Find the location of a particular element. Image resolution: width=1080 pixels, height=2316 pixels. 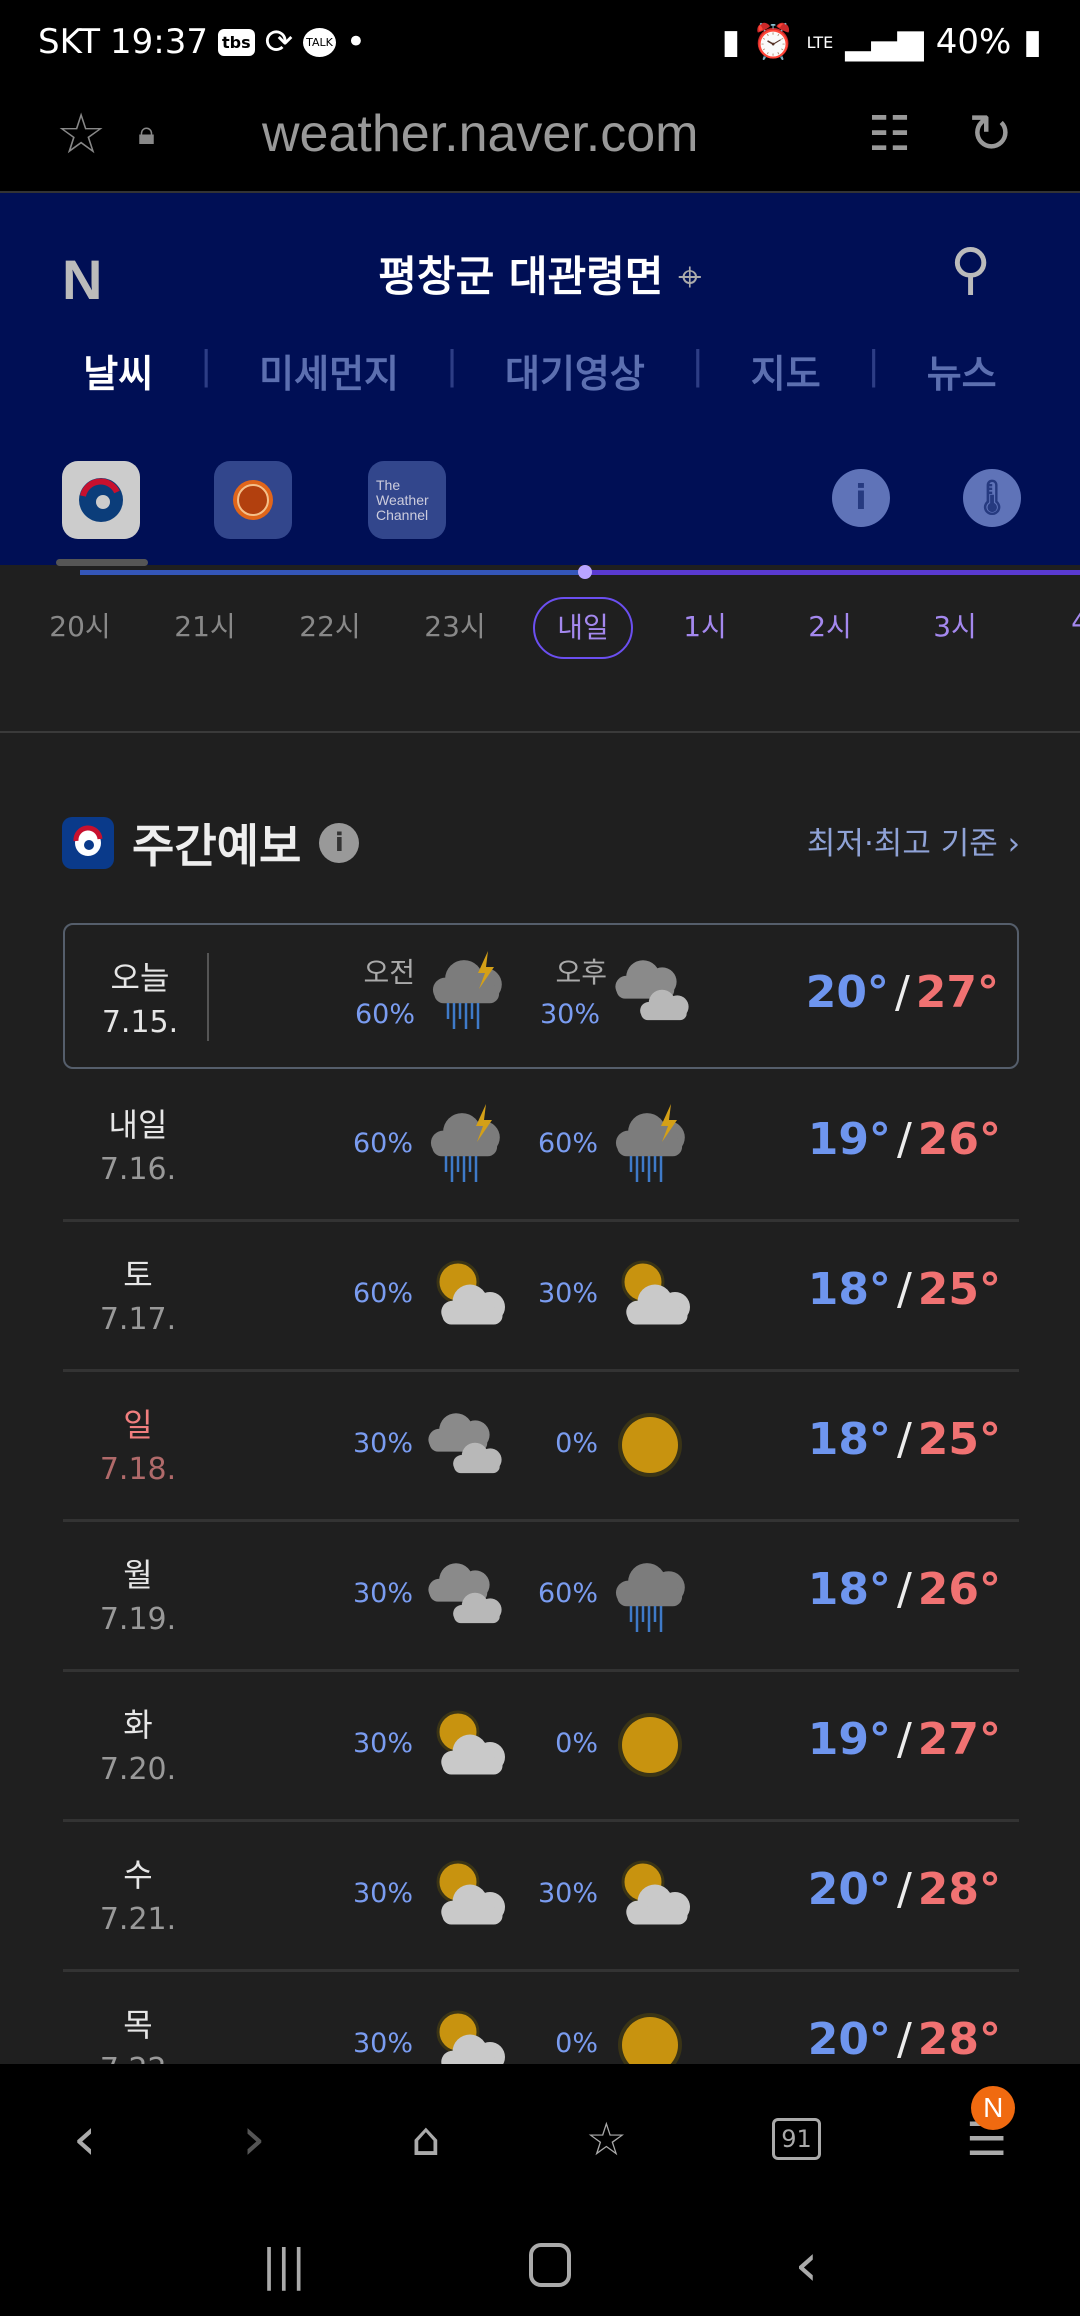

location-title: 평창군 대관령면 is located at coordinates (520, 276).